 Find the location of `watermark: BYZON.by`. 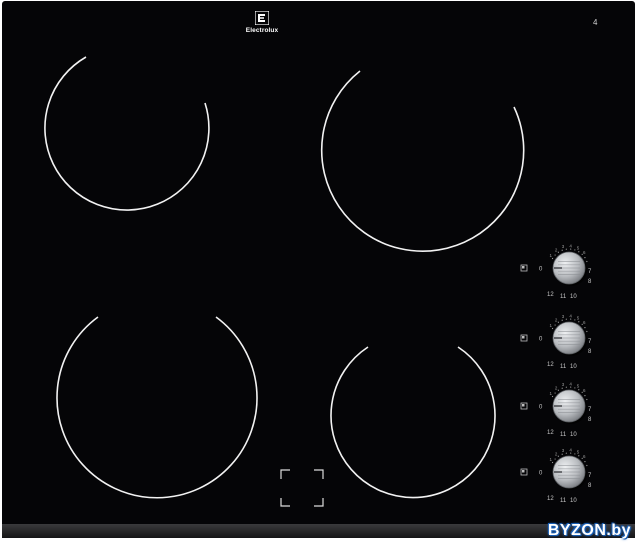

watermark: BYZON.by is located at coordinates (589, 530).